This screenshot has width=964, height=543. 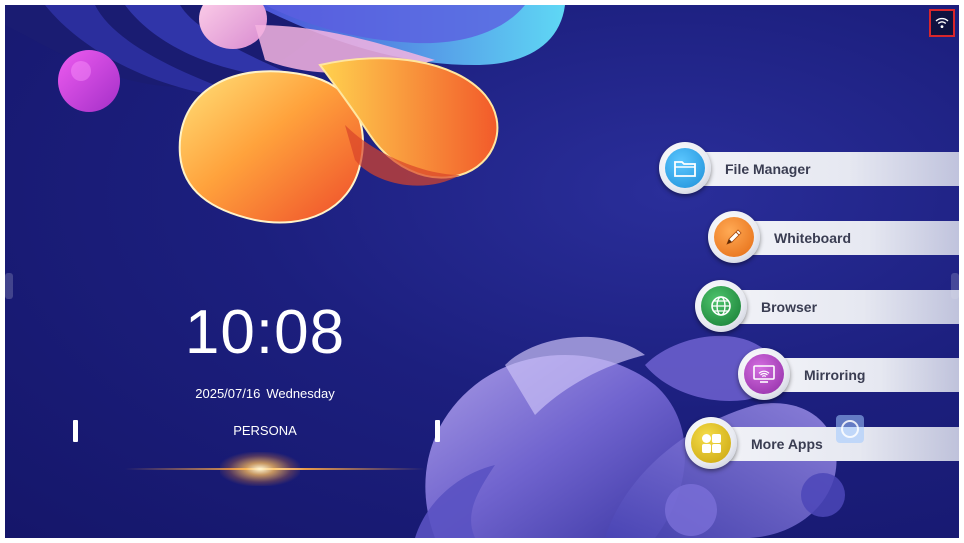 What do you see at coordinates (685, 168) in the screenshot?
I see `folder-icon` at bounding box center [685, 168].